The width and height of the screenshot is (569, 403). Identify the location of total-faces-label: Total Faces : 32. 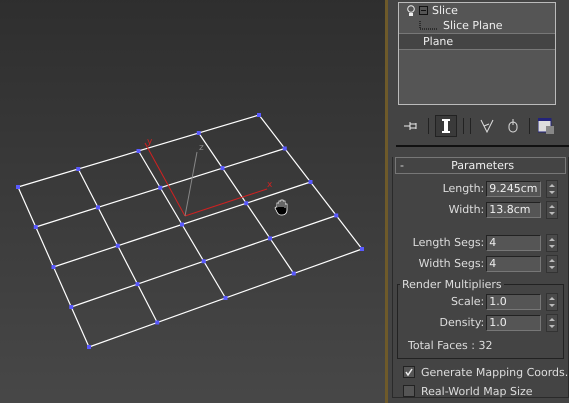
(450, 345).